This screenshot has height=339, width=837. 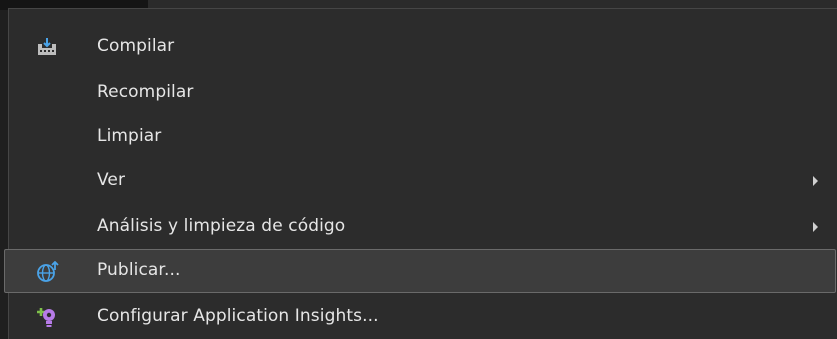 What do you see at coordinates (422, 47) in the screenshot?
I see `menu-item-compilar: Compilar` at bounding box center [422, 47].